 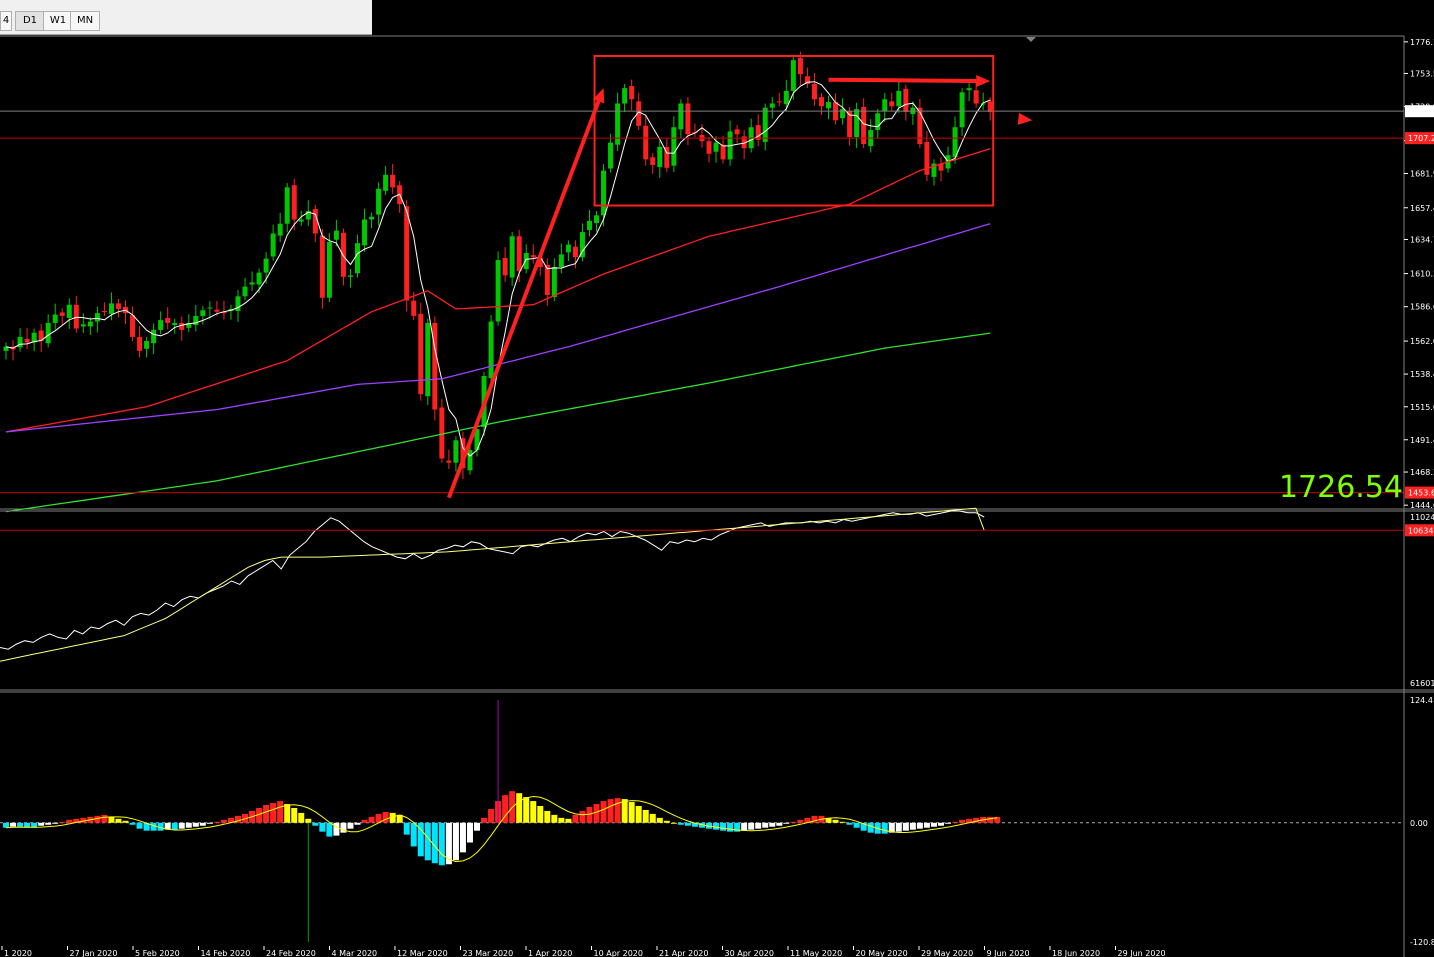 I want to click on date-tick-label: 12 Mar 2020, so click(x=422, y=953).